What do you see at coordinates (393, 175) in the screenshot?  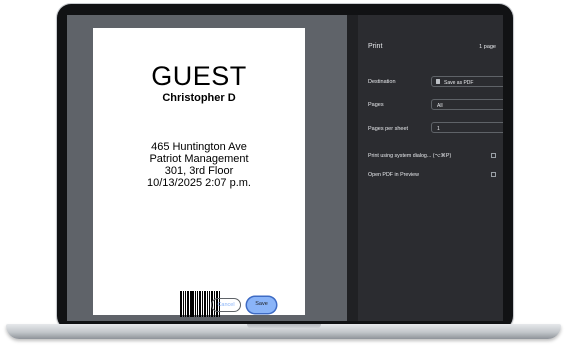 I see `open-pdf-label: Open PDF in Preview` at bounding box center [393, 175].